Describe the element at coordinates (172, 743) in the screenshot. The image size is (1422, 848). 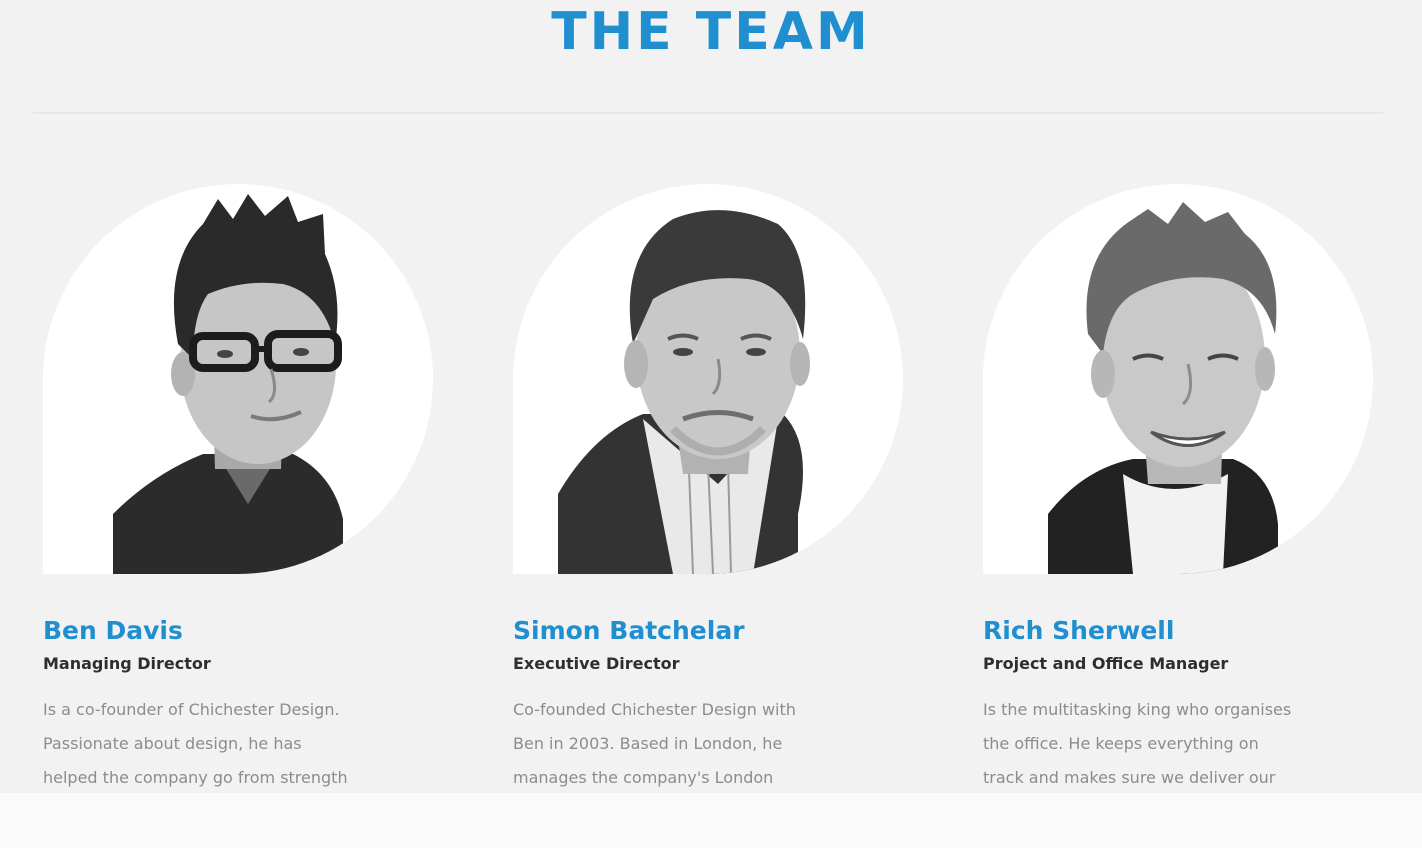
I see `bio-line: Passionate about design, he has` at that location.